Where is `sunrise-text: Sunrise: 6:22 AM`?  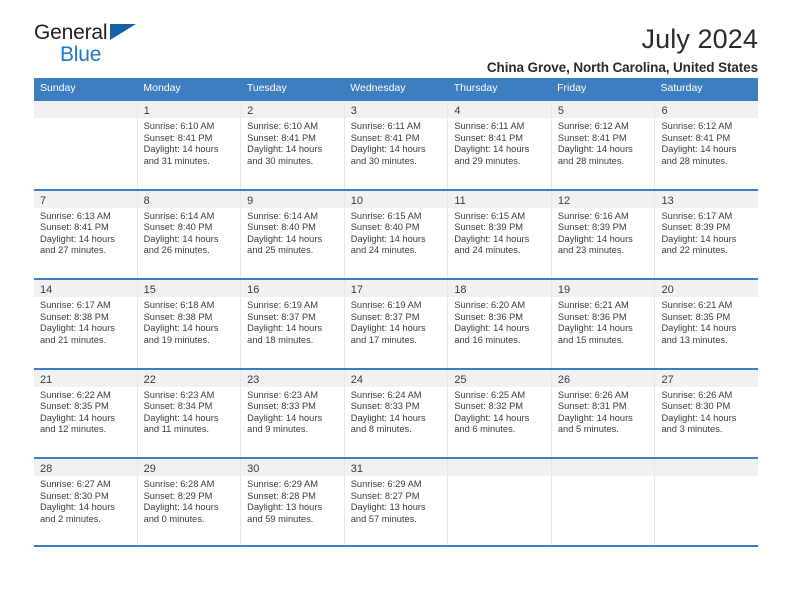 sunrise-text: Sunrise: 6:22 AM is located at coordinates (75, 394).